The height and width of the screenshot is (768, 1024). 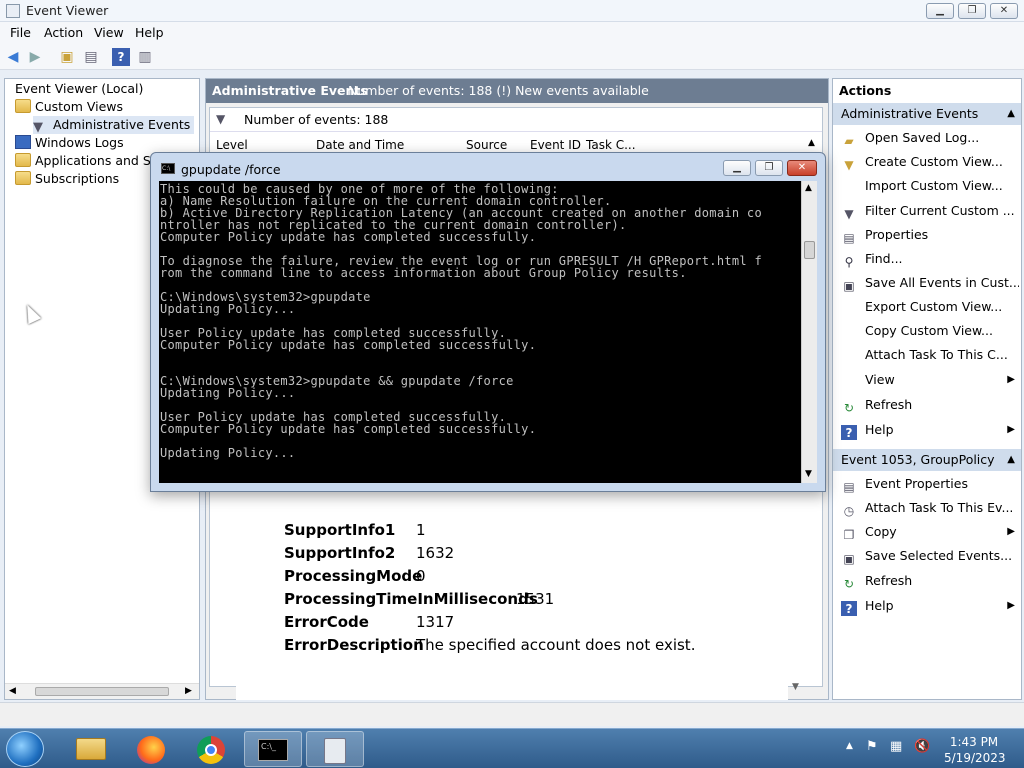 What do you see at coordinates (930, 430) in the screenshot?
I see `action-help: ? Help ▶` at bounding box center [930, 430].